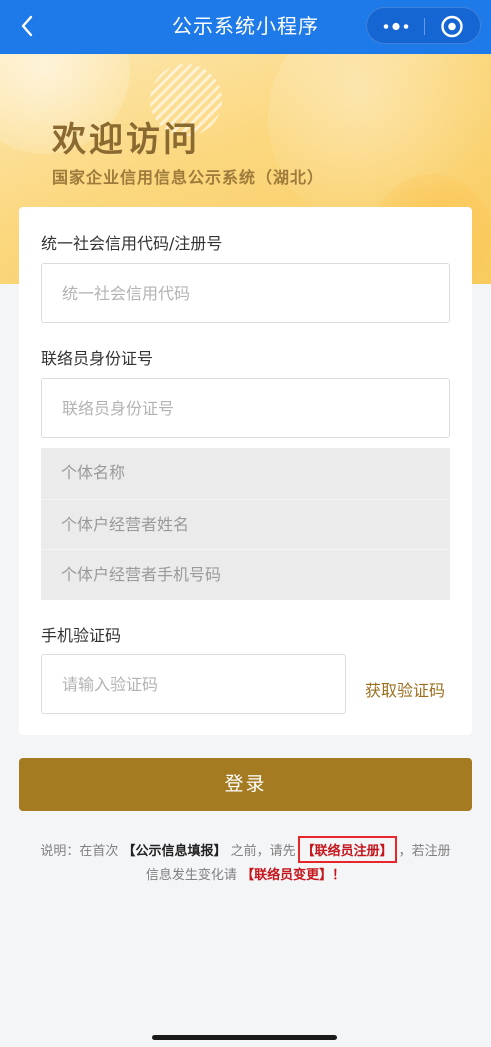  I want to click on readonly-info-block: 个体名称 个体户经营者姓名 个体户经营者手机号码, so click(245, 524).